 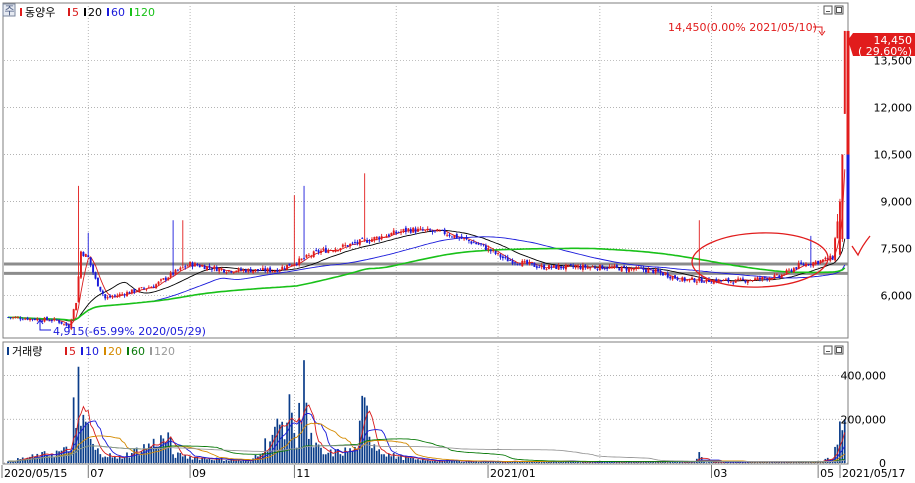 I want to click on volume-y-tick-label: 400,000, so click(x=864, y=376).